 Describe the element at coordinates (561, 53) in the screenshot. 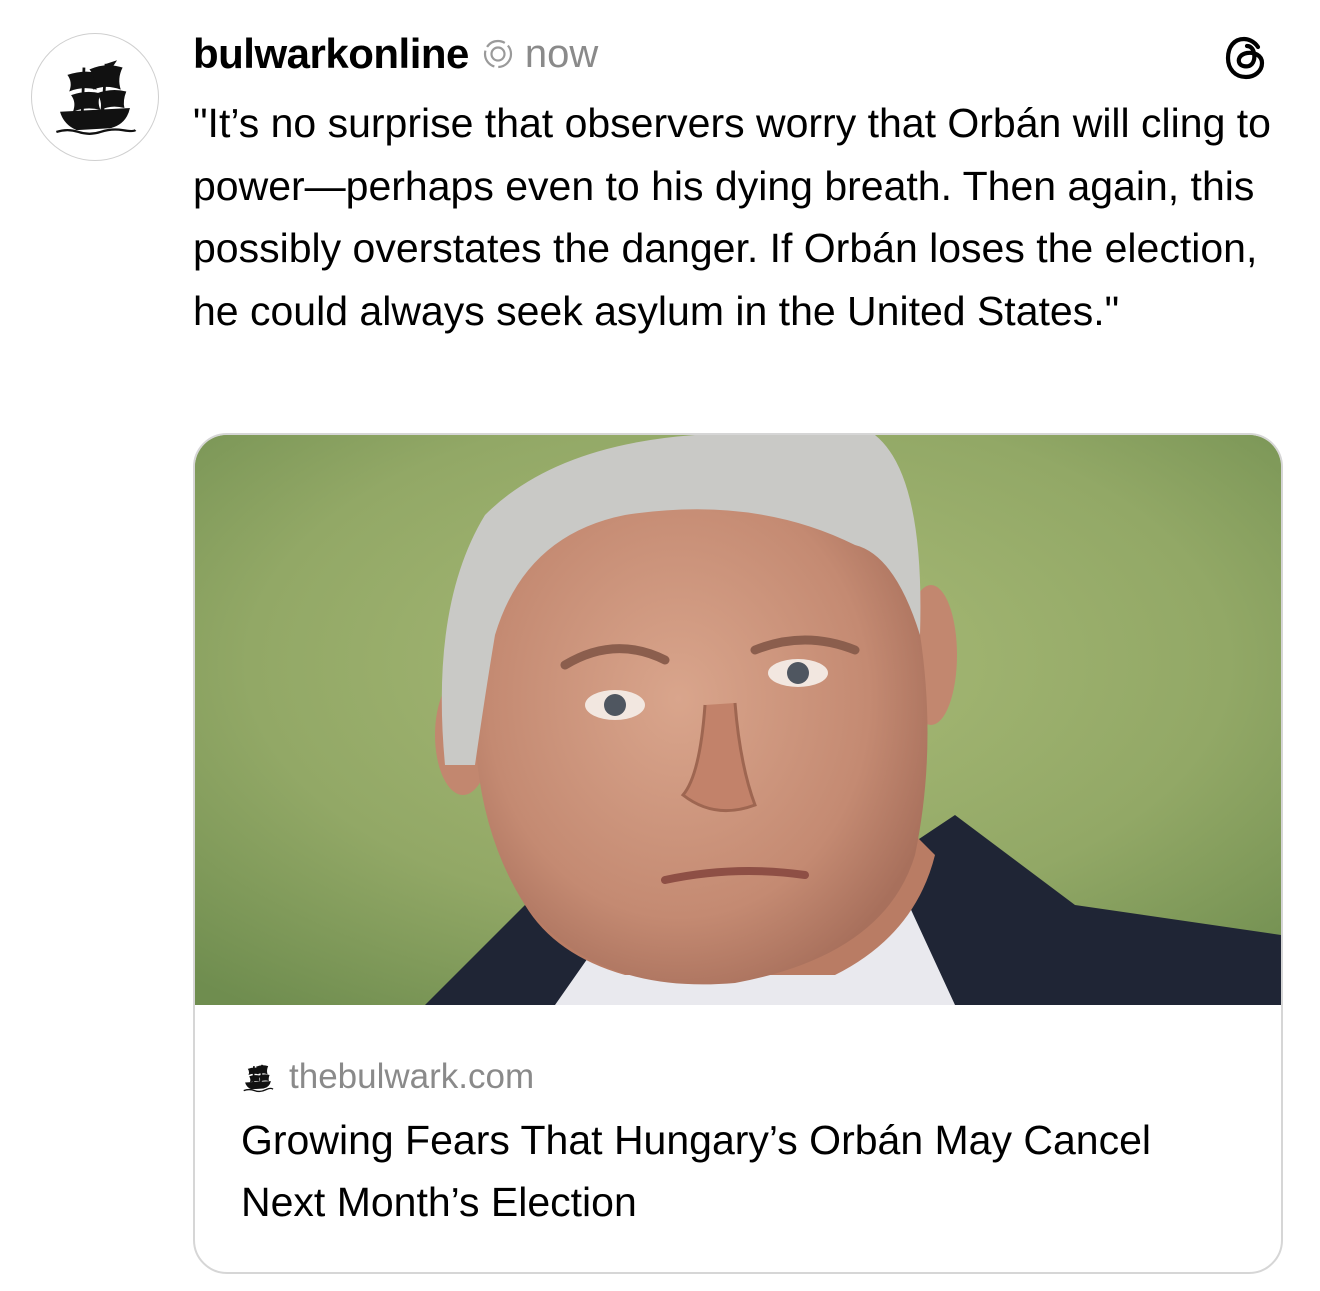

I see `post-timestamp: now` at that location.